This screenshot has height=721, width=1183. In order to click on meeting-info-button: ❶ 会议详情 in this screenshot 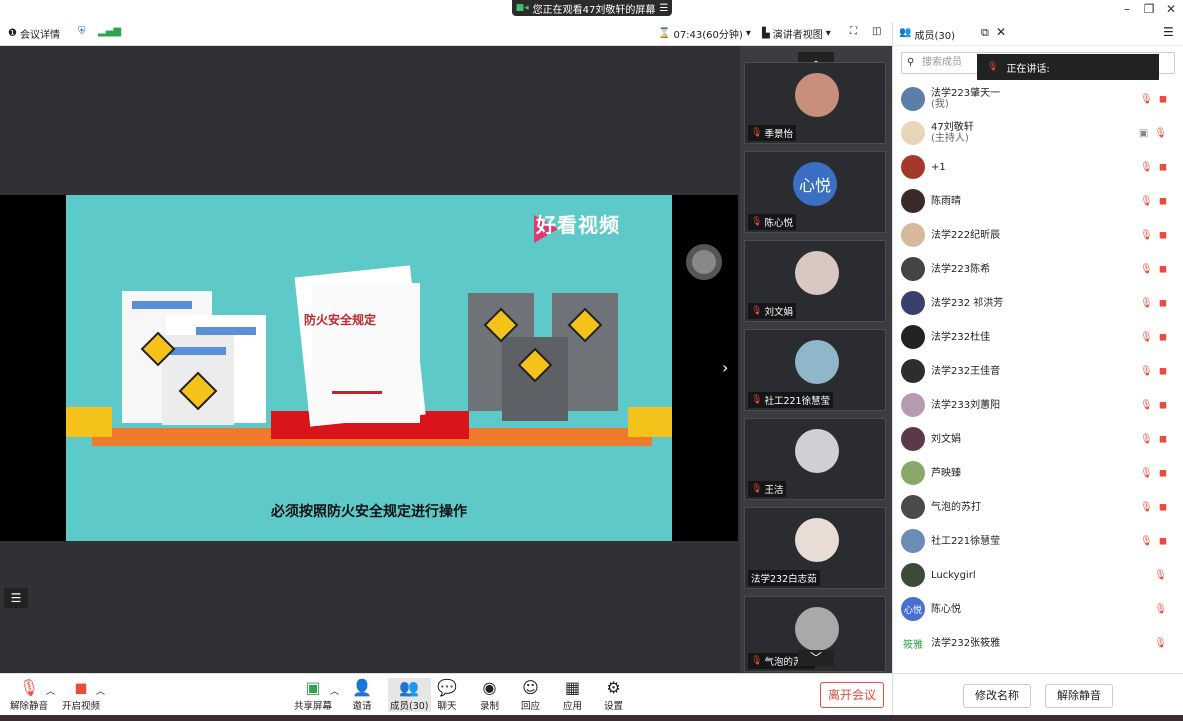, I will do `click(34, 33)`.